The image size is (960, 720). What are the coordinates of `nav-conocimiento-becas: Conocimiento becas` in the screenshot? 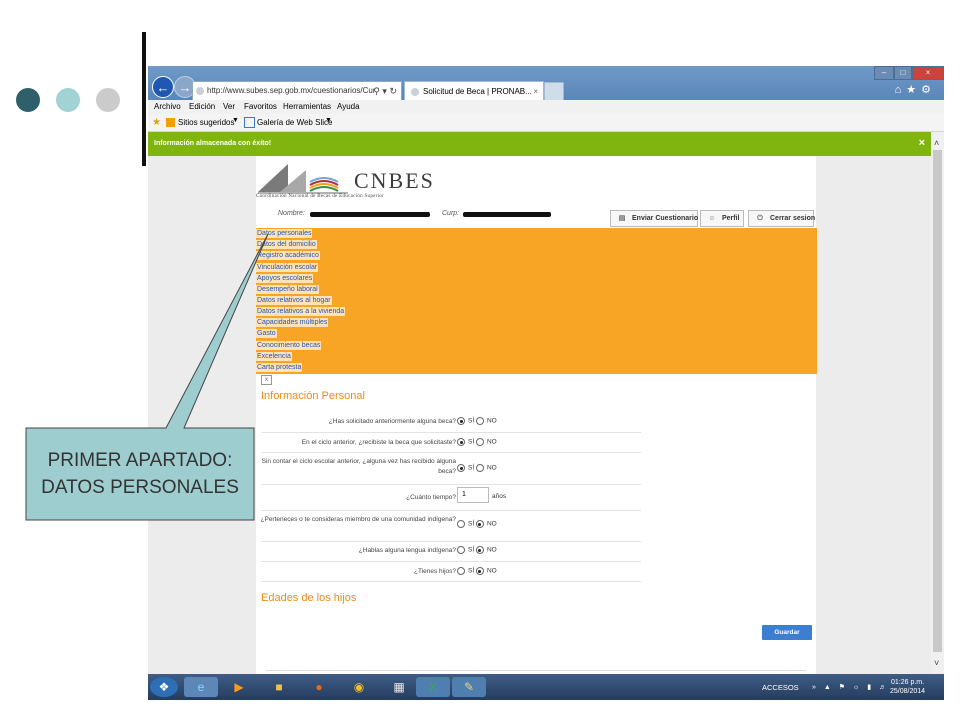 It's located at (289, 345).